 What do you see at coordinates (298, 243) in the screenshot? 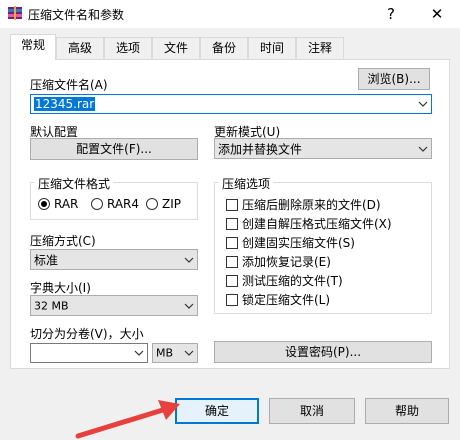
I see `checkbox-solid-label: 创建固实压缩文件(S)` at bounding box center [298, 243].